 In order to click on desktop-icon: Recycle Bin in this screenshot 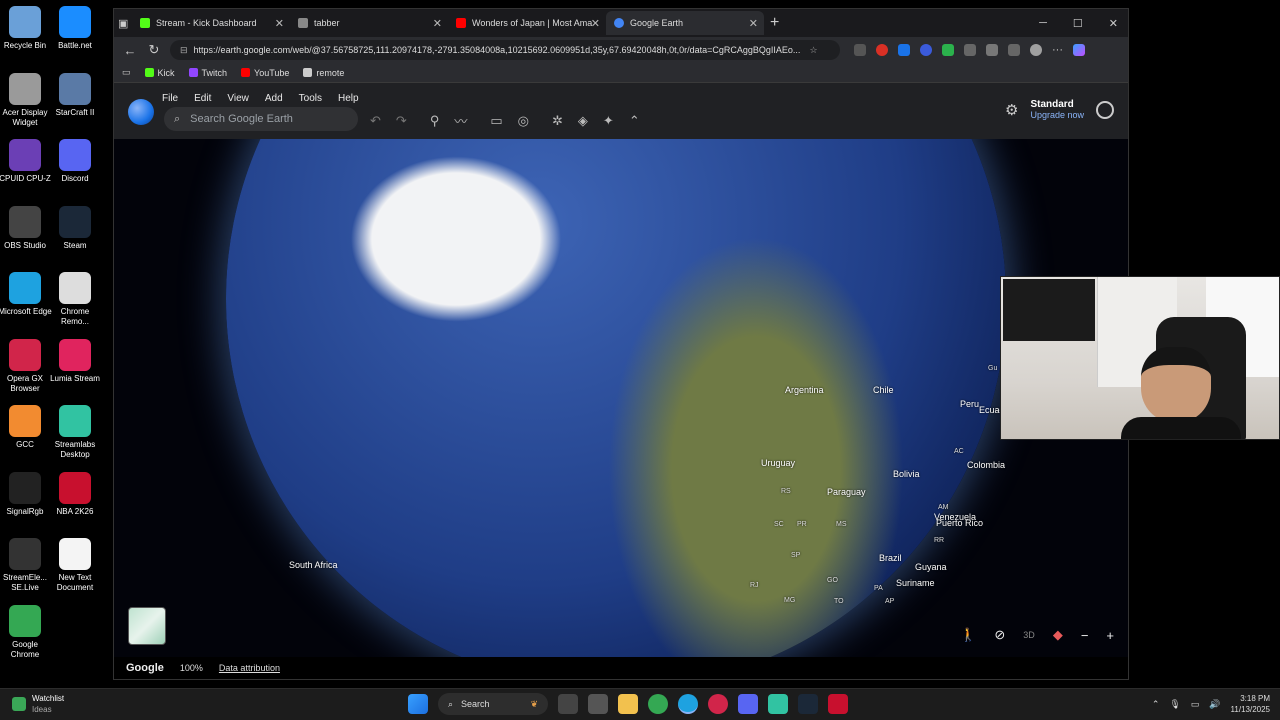, I will do `click(26, 28)`.